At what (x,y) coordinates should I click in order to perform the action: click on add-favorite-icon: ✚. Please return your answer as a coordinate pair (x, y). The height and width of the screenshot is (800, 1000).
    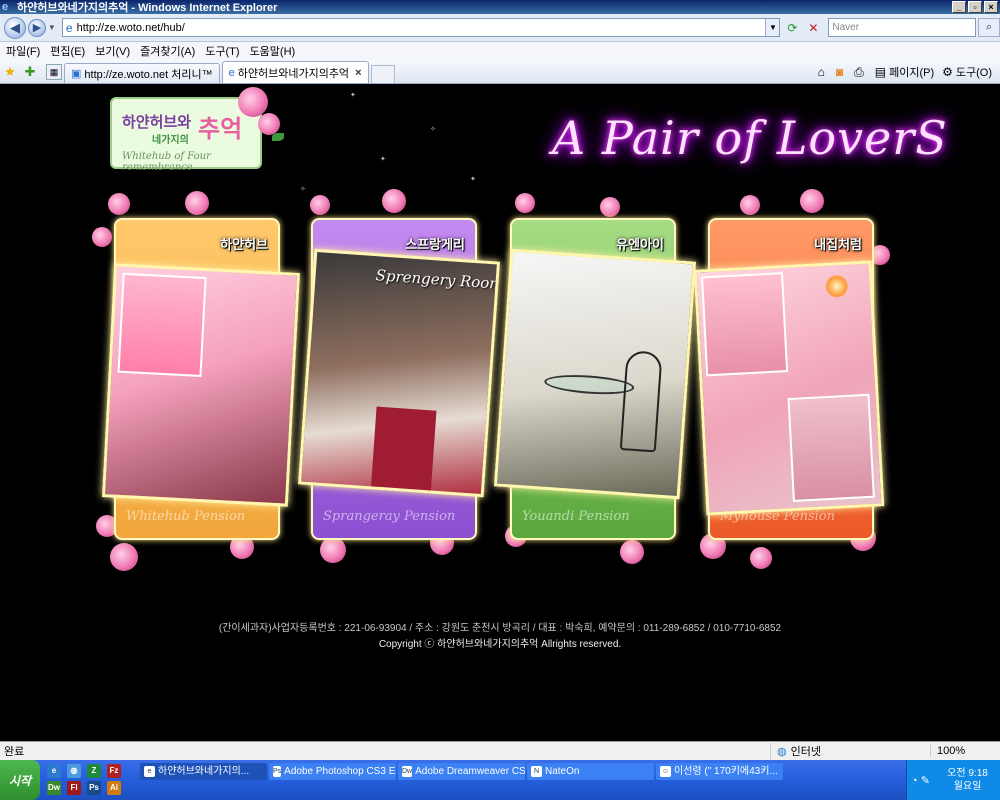
    Looking at the image, I should click on (30, 72).